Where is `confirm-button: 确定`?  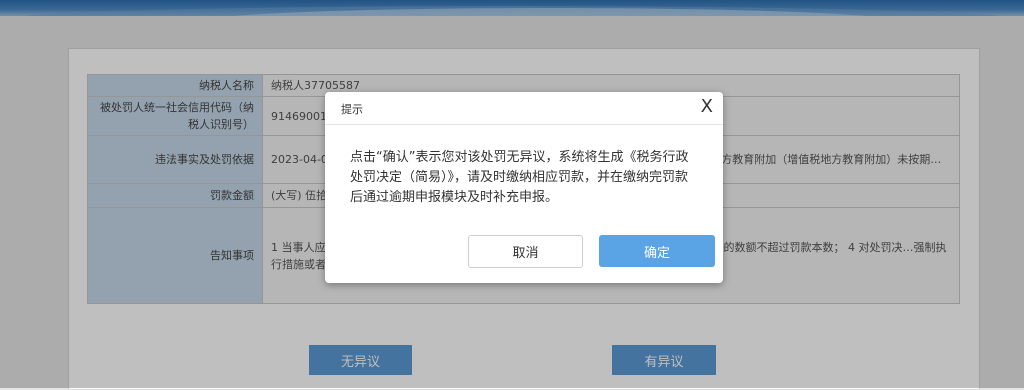 confirm-button: 确定 is located at coordinates (657, 251).